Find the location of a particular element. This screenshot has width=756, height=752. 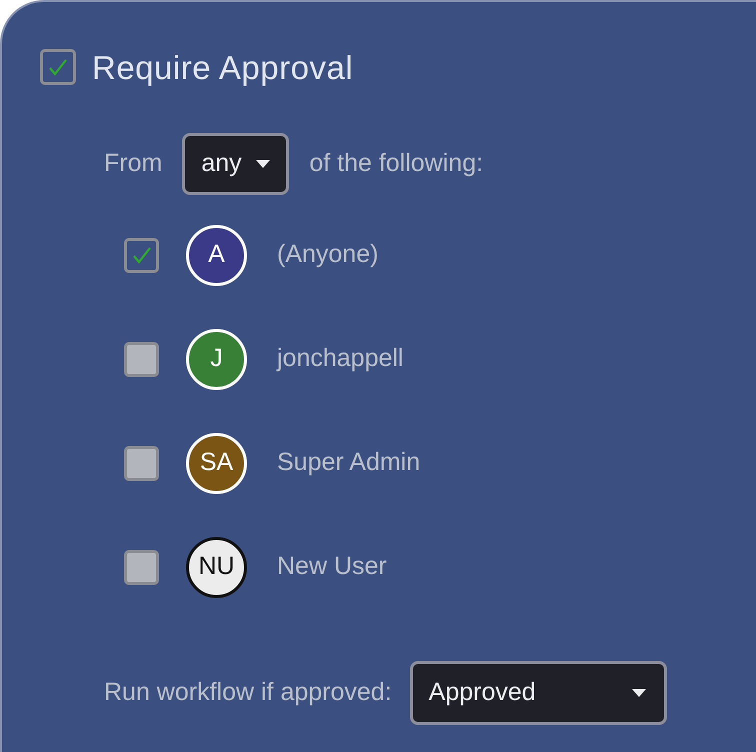

avatar: NU is located at coordinates (216, 567).